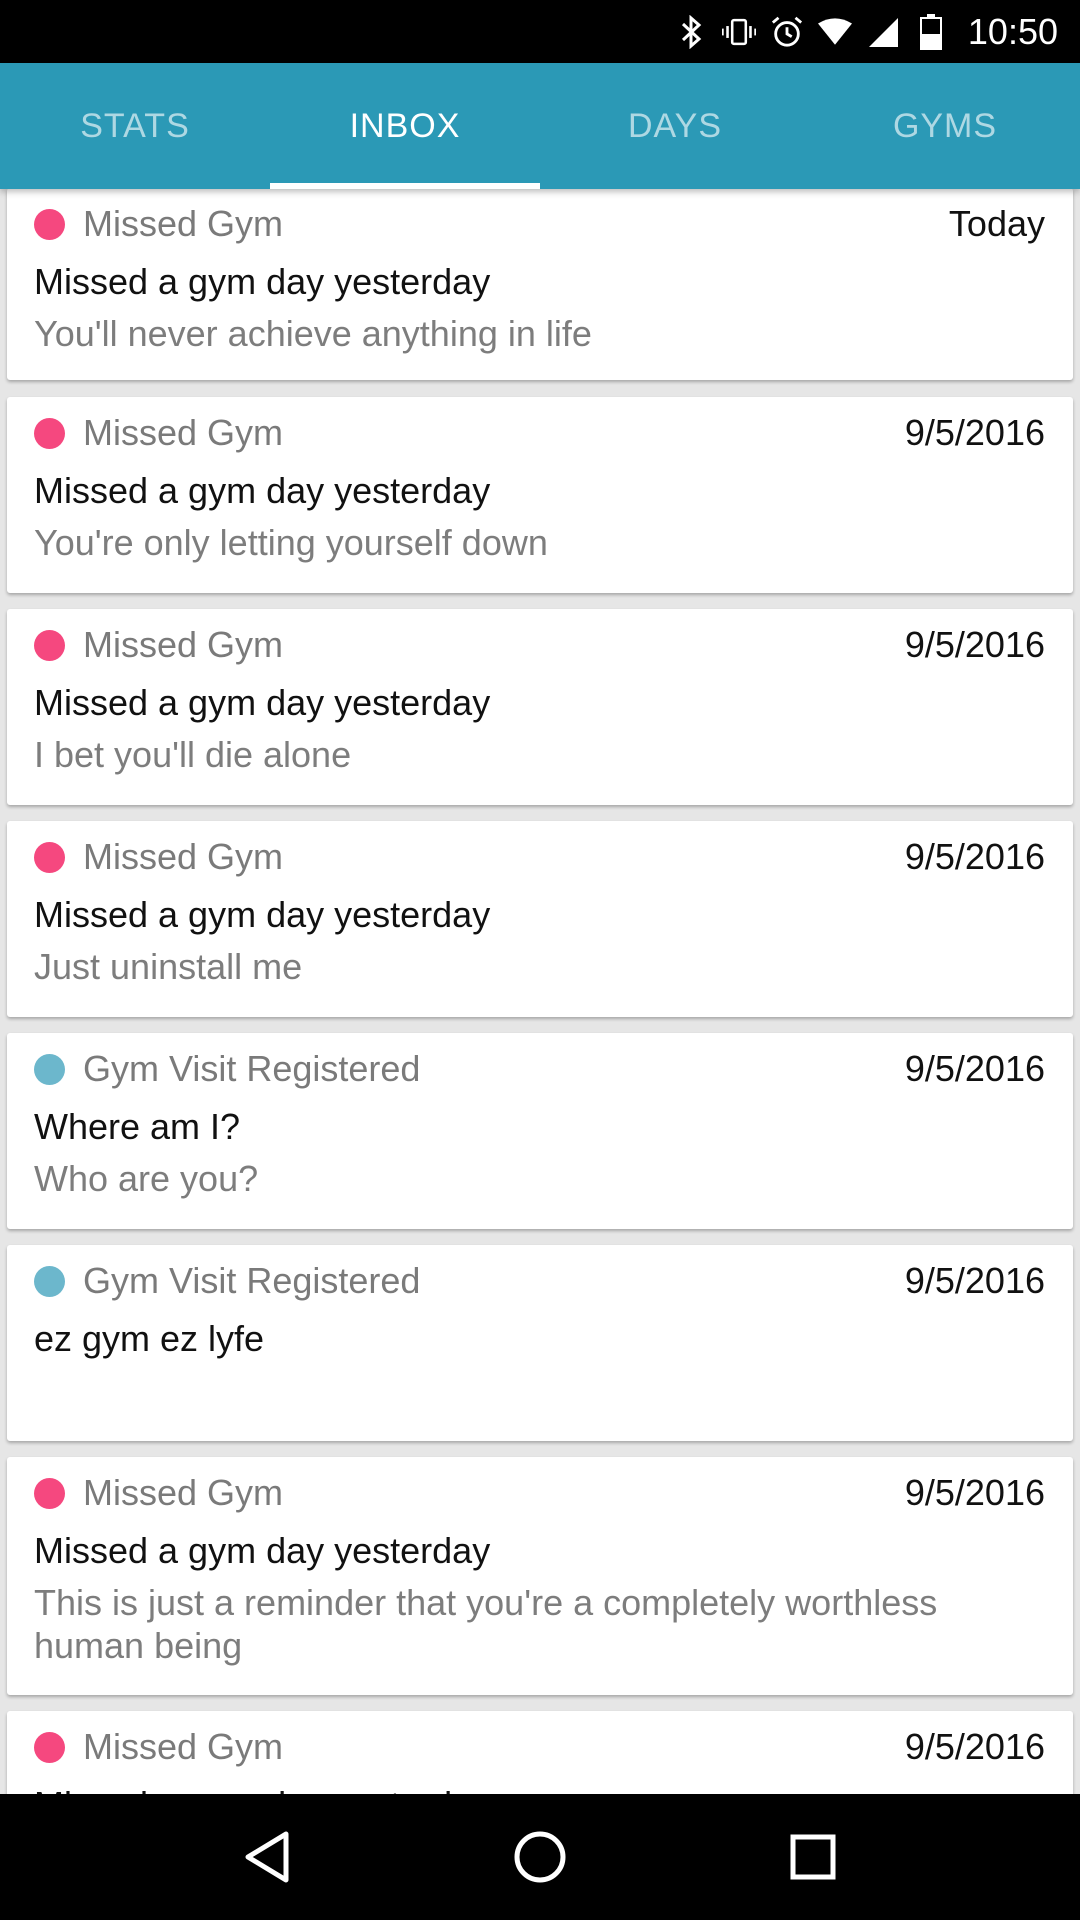  Describe the element at coordinates (787, 32) in the screenshot. I see `alarm-icon` at that location.